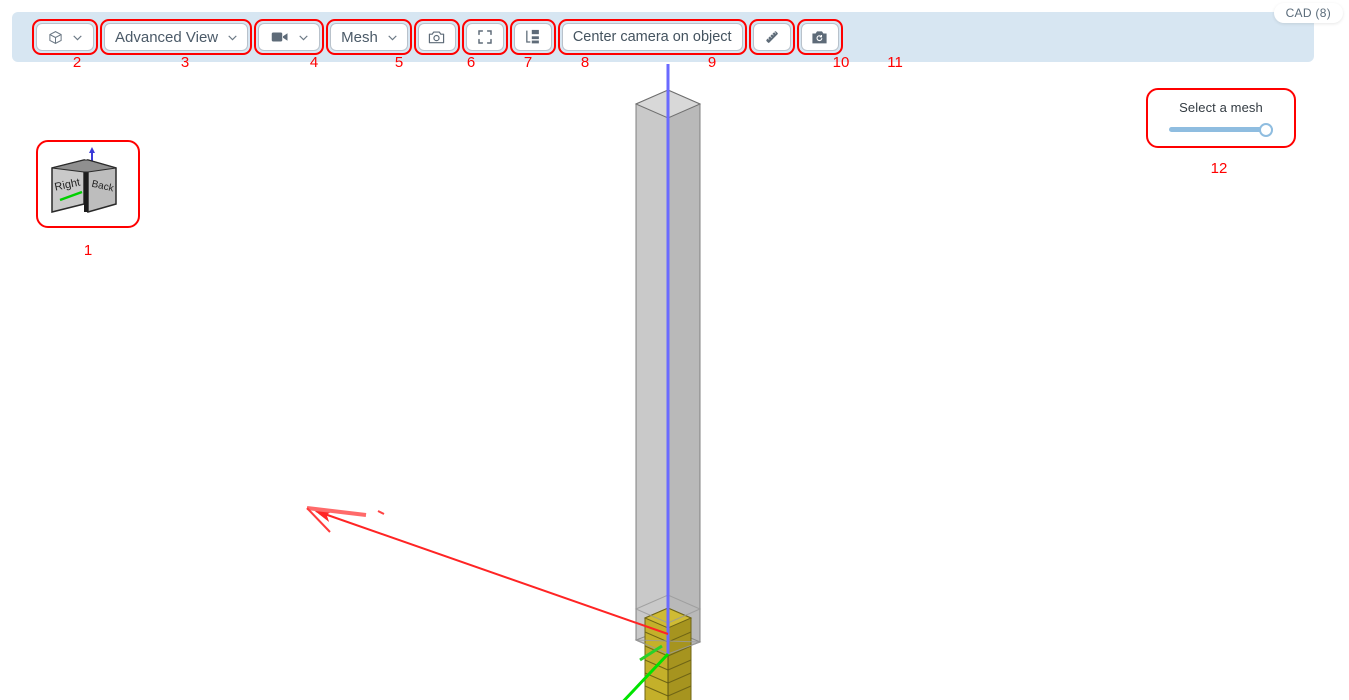 The image size is (1349, 700). I want to click on video-camera-icon, so click(279, 37).